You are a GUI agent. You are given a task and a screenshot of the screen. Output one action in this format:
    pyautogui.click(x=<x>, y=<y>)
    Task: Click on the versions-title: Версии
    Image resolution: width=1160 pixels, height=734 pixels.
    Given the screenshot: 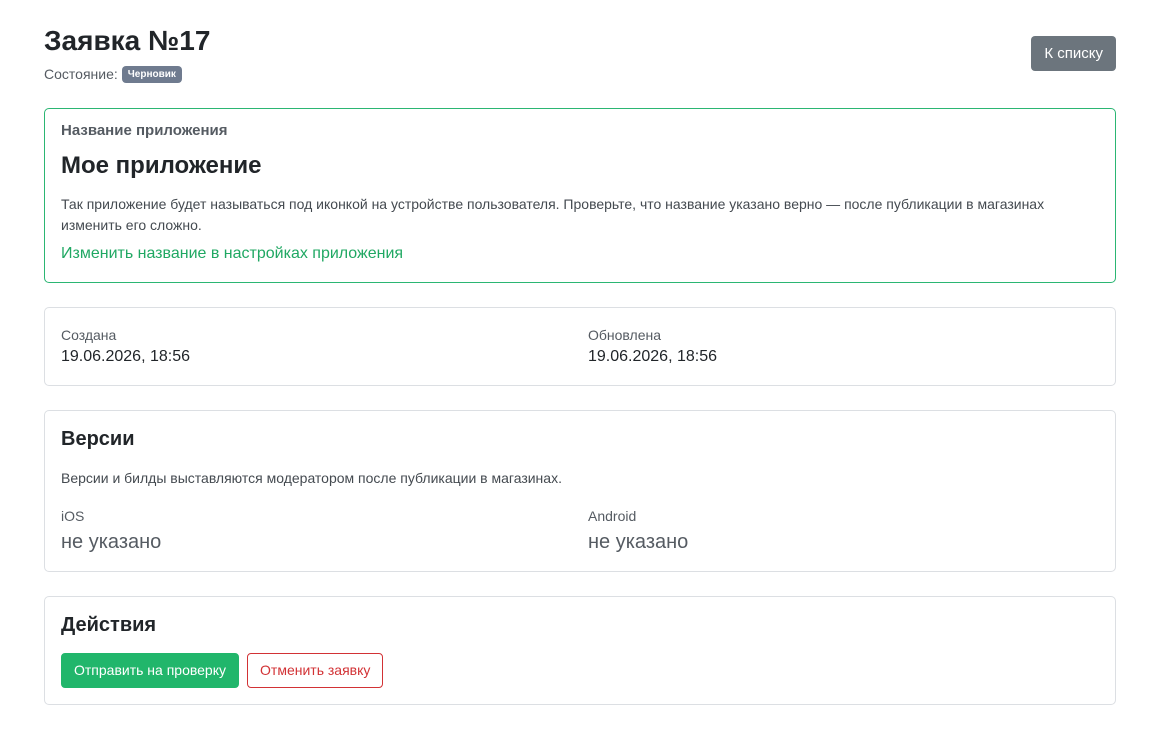 What is the action you would take?
    pyautogui.click(x=98, y=439)
    